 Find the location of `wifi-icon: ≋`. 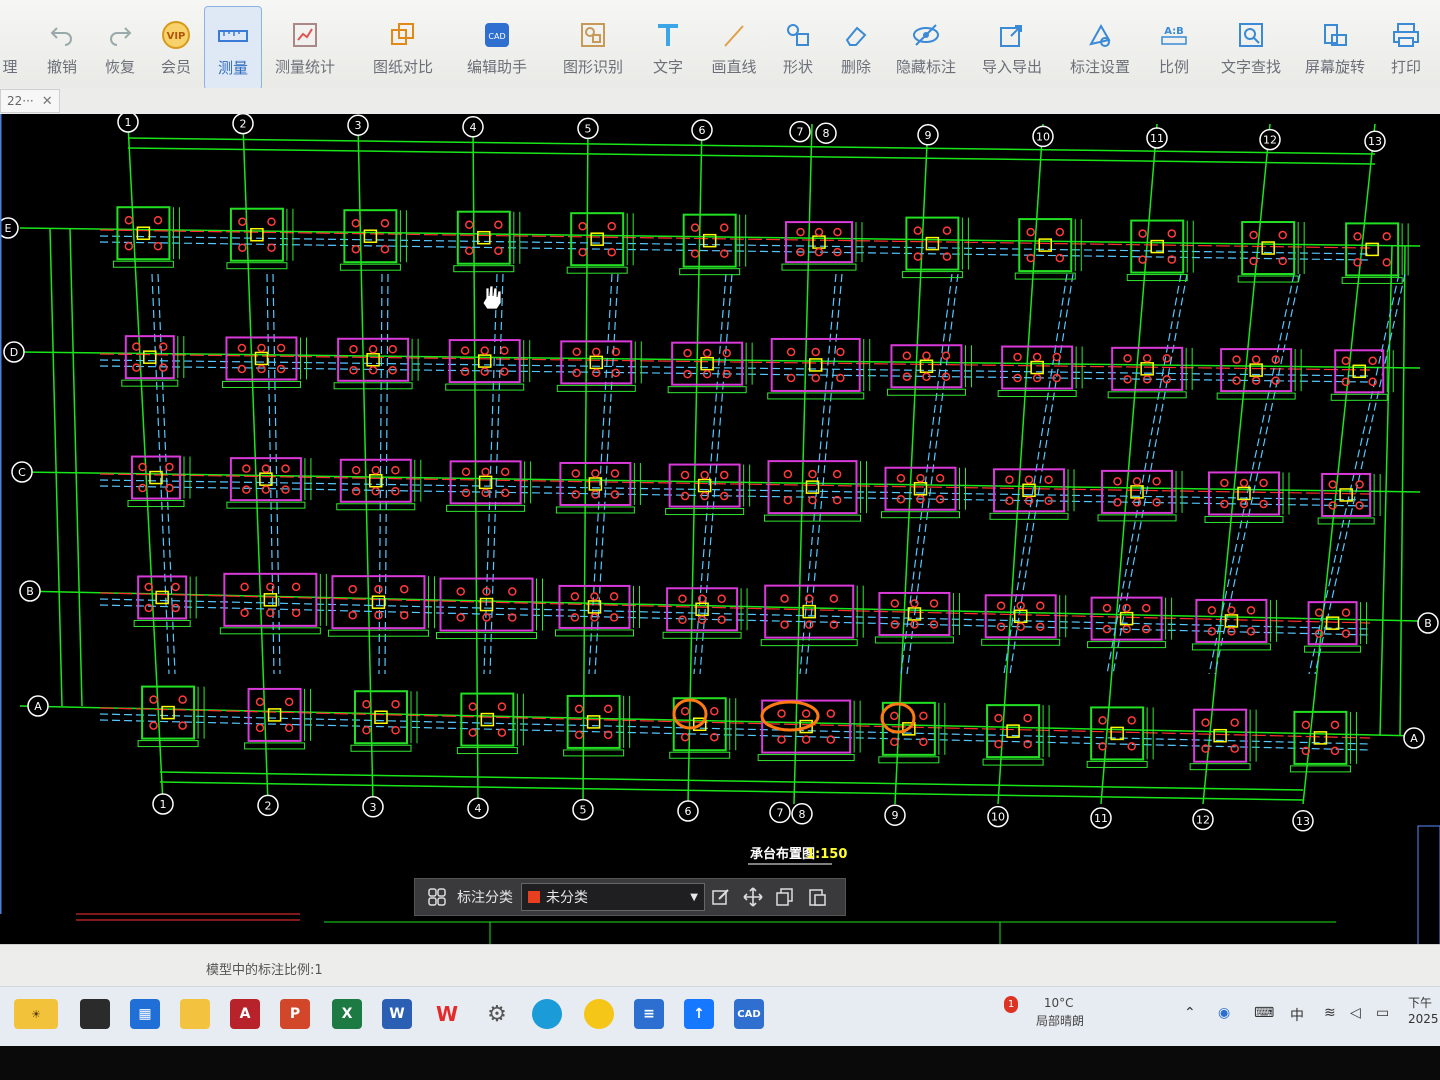

wifi-icon: ≋ is located at coordinates (1330, 1013).